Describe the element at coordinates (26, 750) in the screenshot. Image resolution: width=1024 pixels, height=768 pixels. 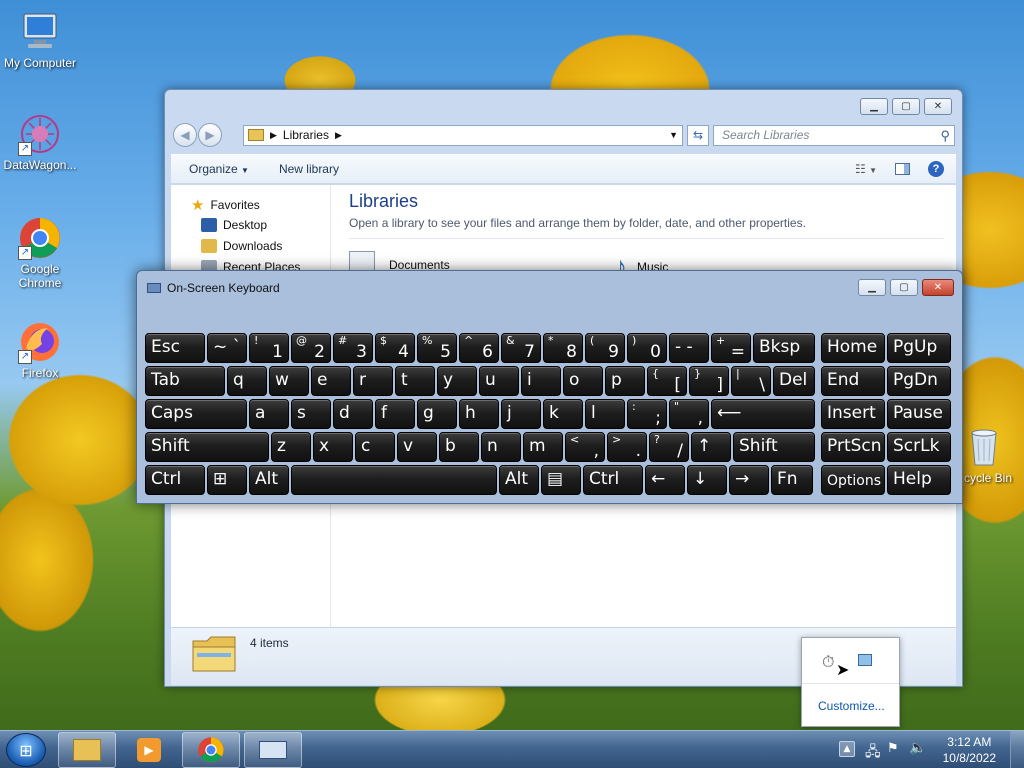
I see `start-button: ⊞` at that location.